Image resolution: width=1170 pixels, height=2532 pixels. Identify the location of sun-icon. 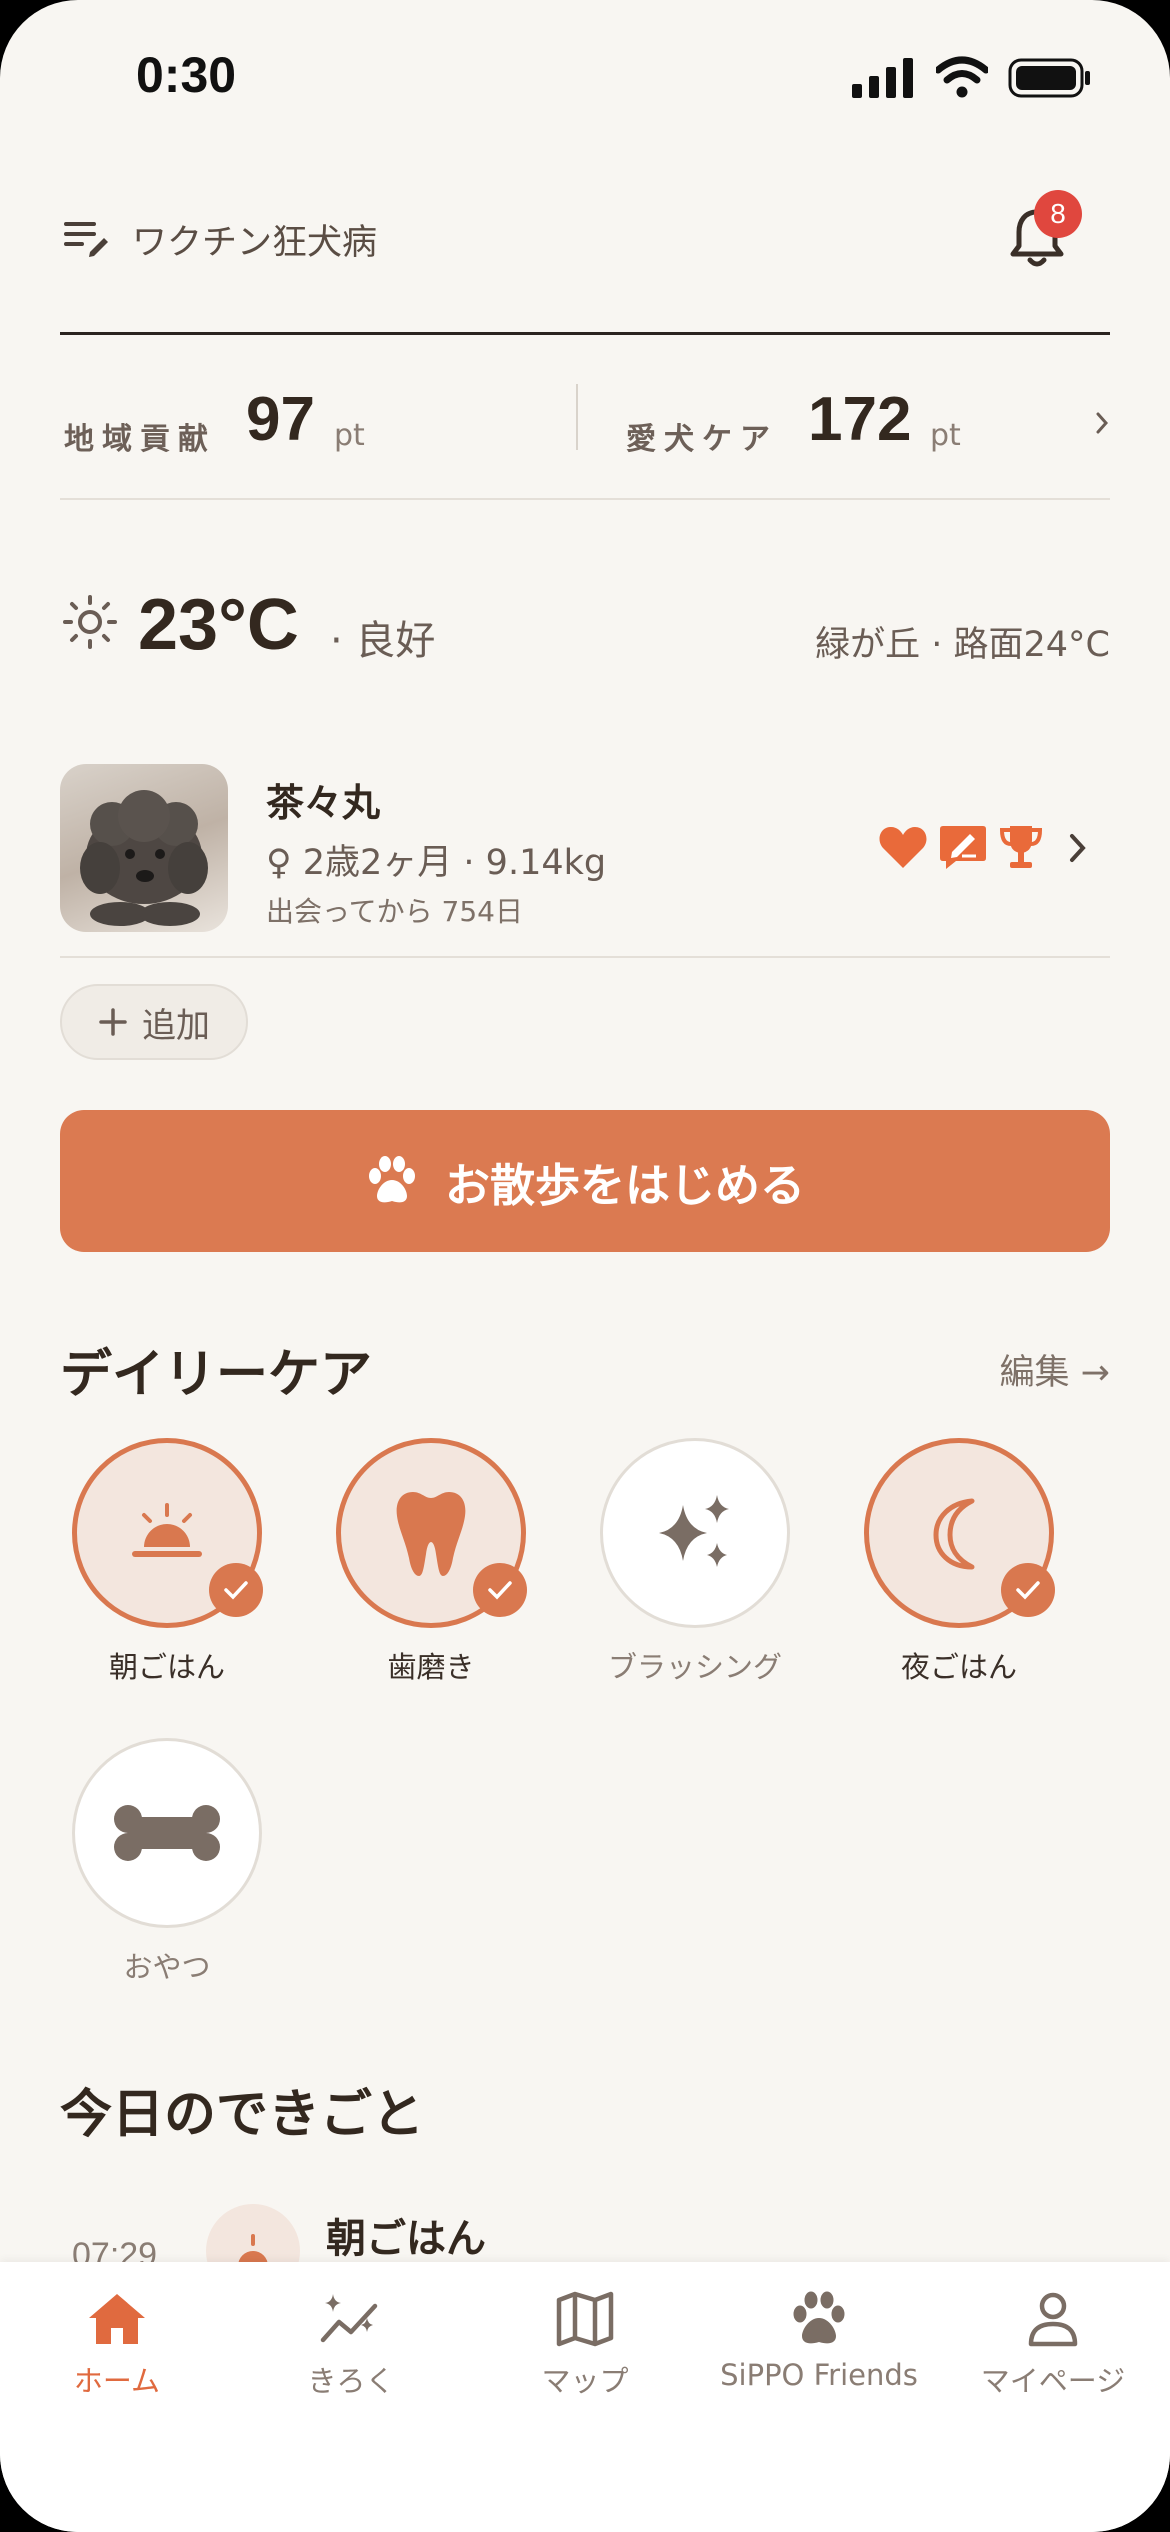
(90, 622).